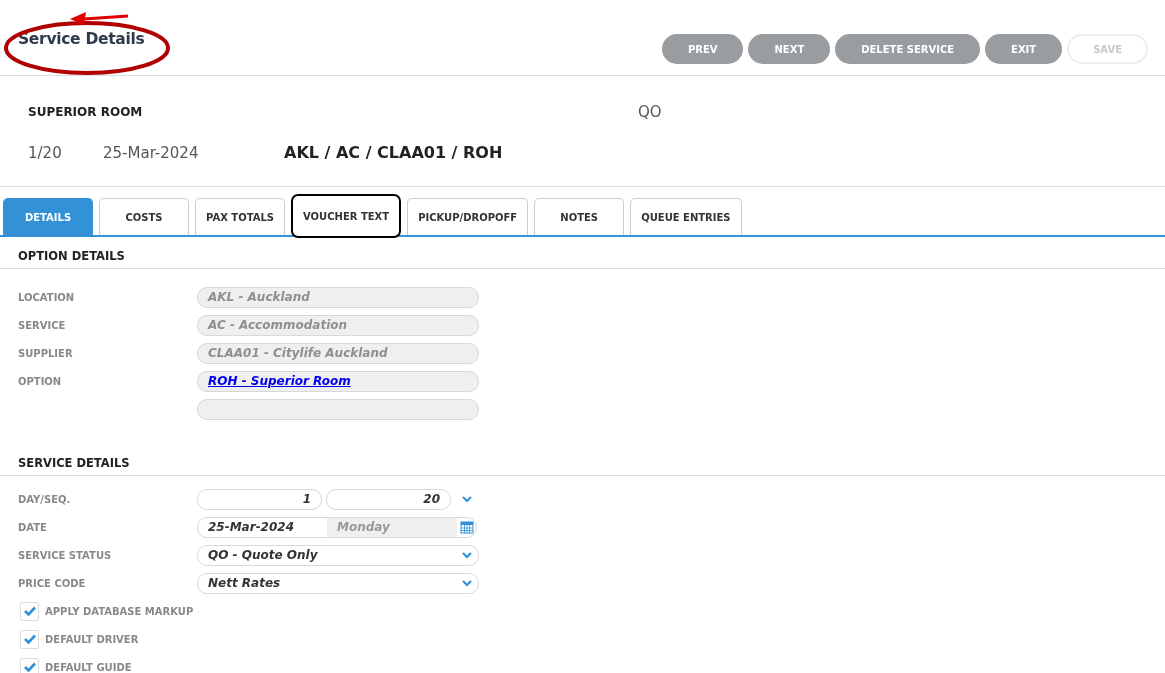 This screenshot has height=673, width=1165. What do you see at coordinates (338, 583) in the screenshot?
I see `select-field: Nett Rates` at bounding box center [338, 583].